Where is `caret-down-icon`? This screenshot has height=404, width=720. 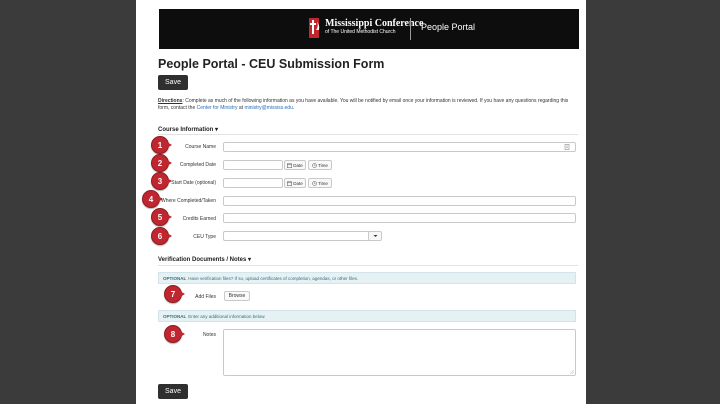 caret-down-icon is located at coordinates (375, 236).